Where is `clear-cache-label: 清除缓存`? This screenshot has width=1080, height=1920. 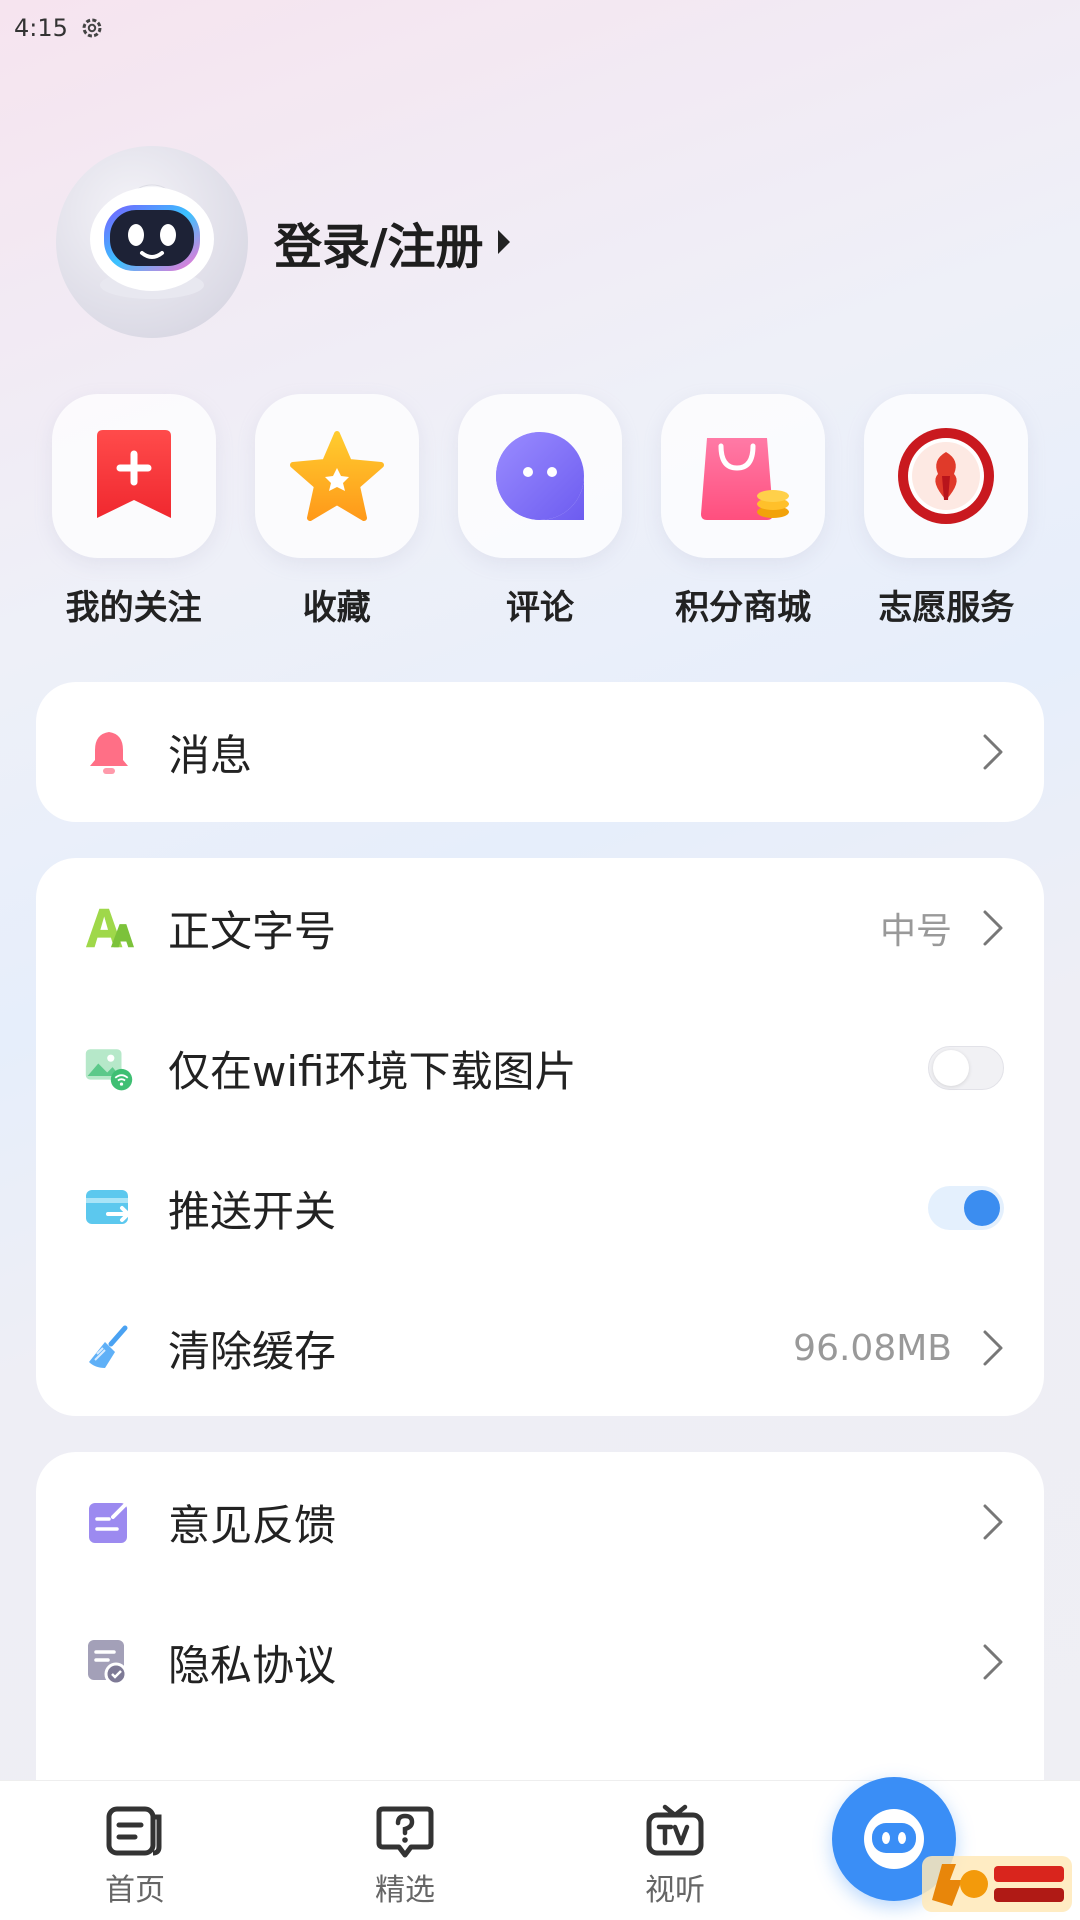
clear-cache-label: 清除缓存 is located at coordinates (252, 1351).